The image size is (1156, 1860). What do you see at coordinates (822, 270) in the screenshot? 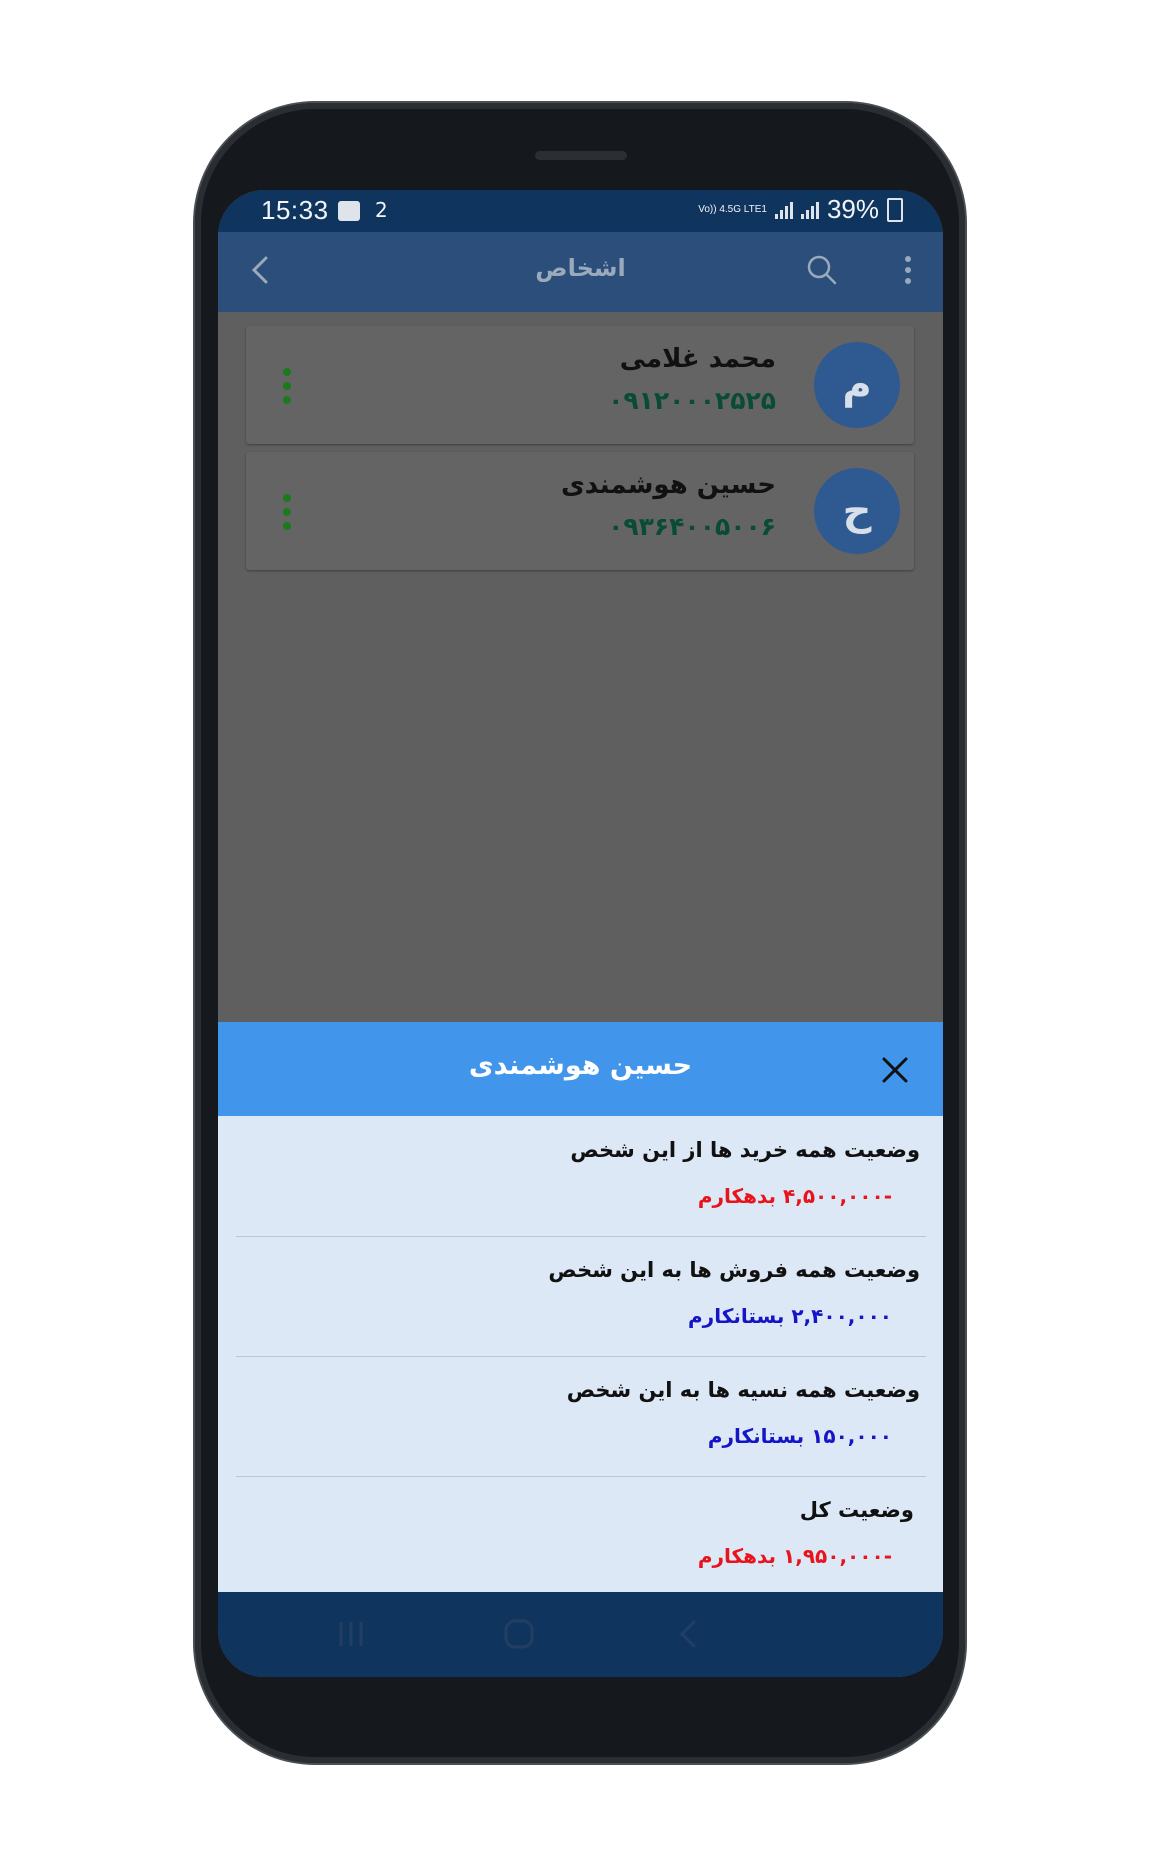
I see `search-icon` at bounding box center [822, 270].